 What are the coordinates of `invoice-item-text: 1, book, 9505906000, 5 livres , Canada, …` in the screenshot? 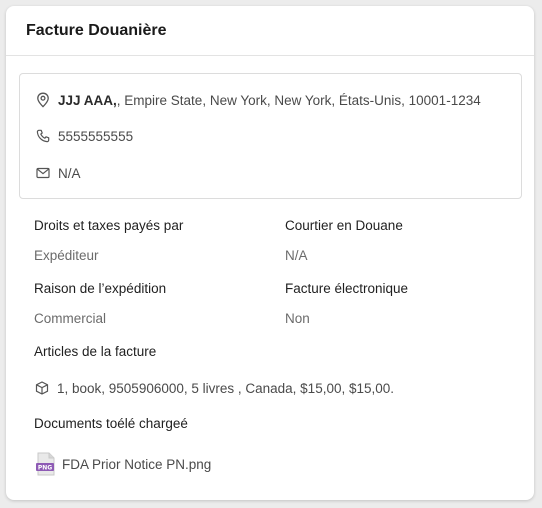 It's located at (226, 388).